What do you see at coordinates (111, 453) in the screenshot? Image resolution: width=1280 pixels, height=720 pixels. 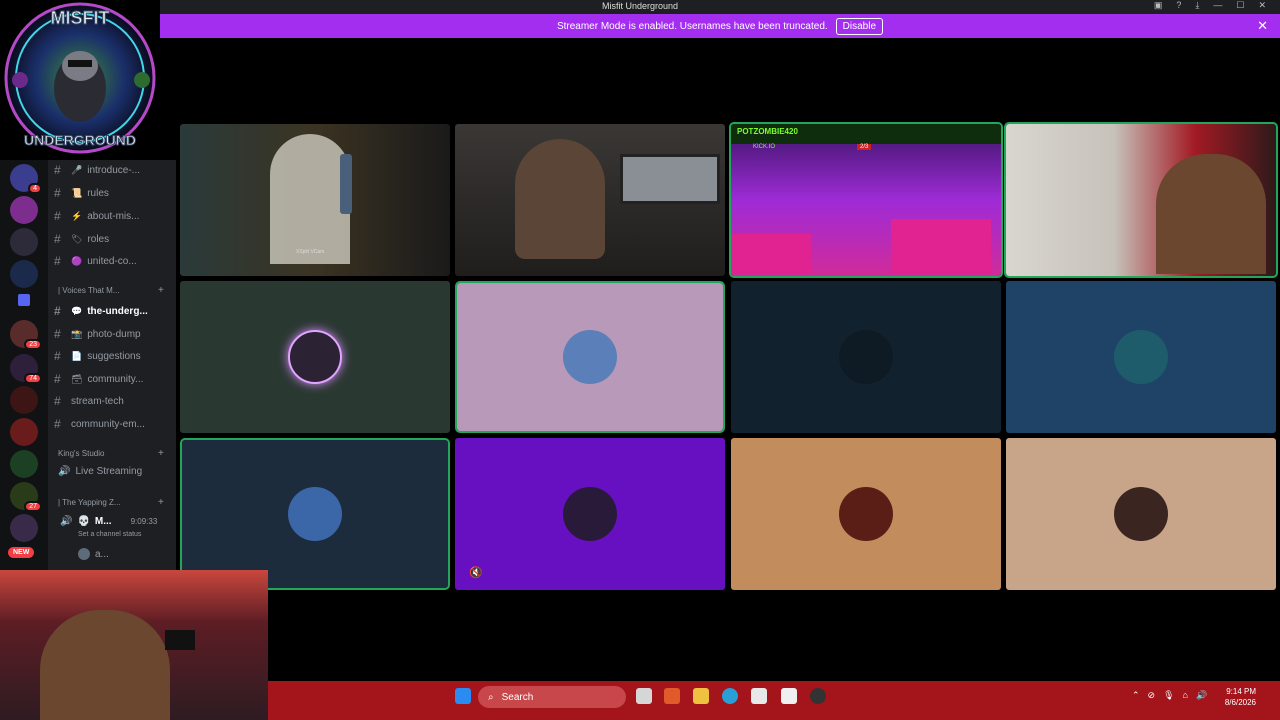 I see `category-kings-studio: King's Studio +` at bounding box center [111, 453].